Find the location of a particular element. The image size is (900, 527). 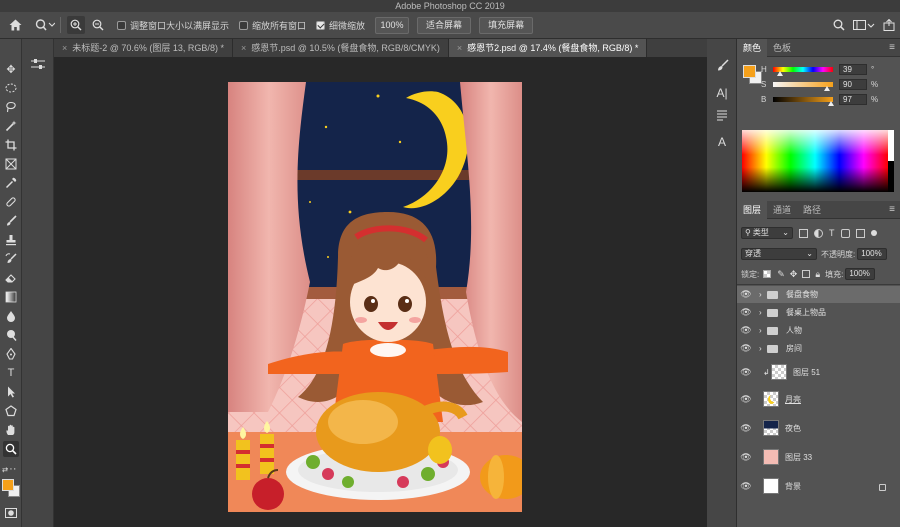

opacity-field: 100% is located at coordinates (872, 254).